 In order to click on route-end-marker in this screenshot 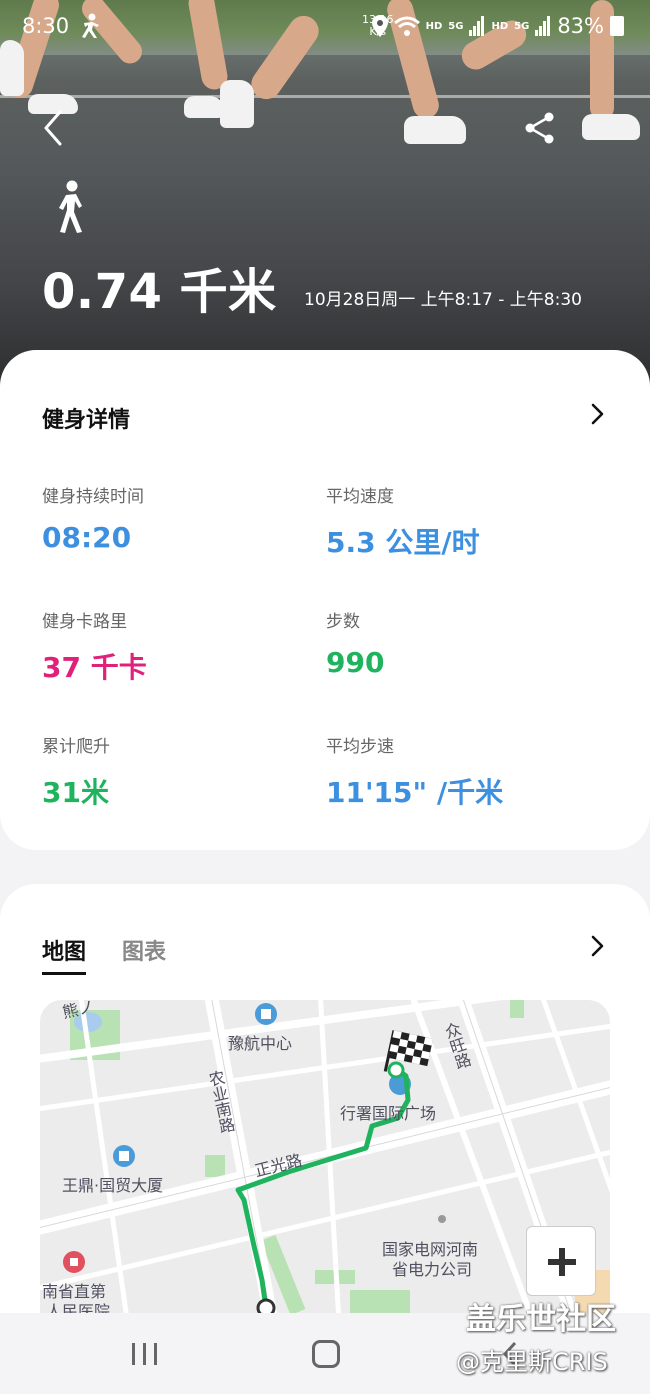, I will do `click(396, 1070)`.